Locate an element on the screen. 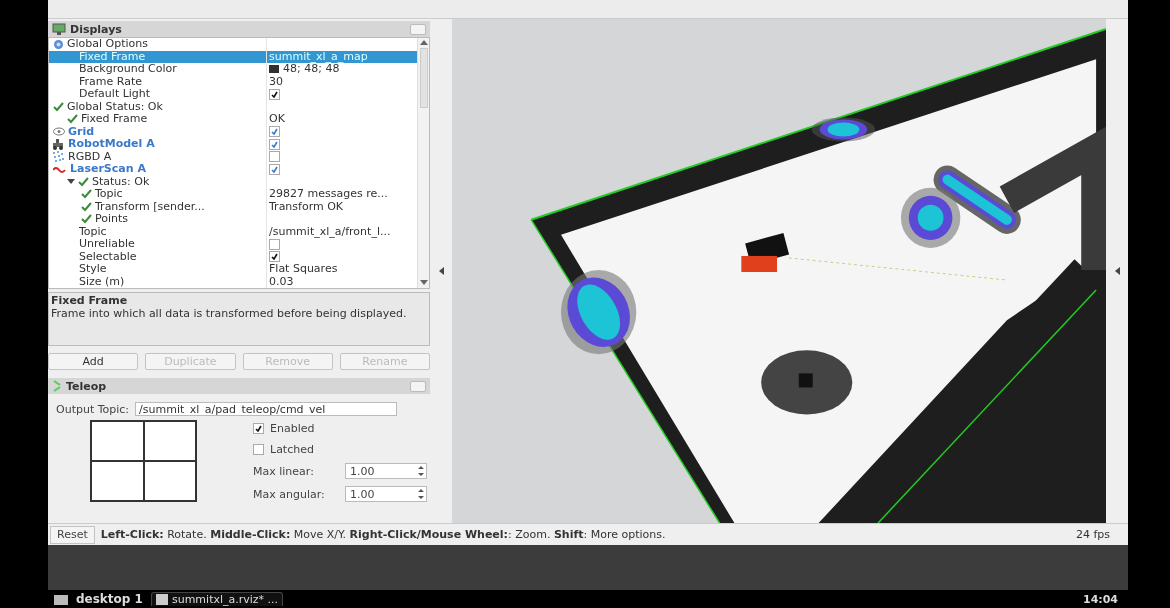 Image resolution: width=1170 pixels, height=608 pixels. gear-icon is located at coordinates (58, 44).